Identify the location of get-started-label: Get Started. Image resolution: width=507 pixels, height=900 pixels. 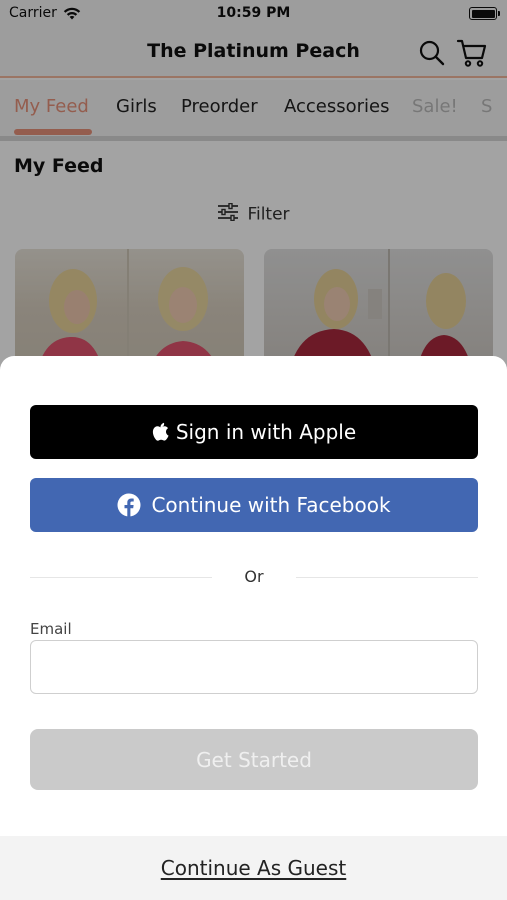
(254, 759).